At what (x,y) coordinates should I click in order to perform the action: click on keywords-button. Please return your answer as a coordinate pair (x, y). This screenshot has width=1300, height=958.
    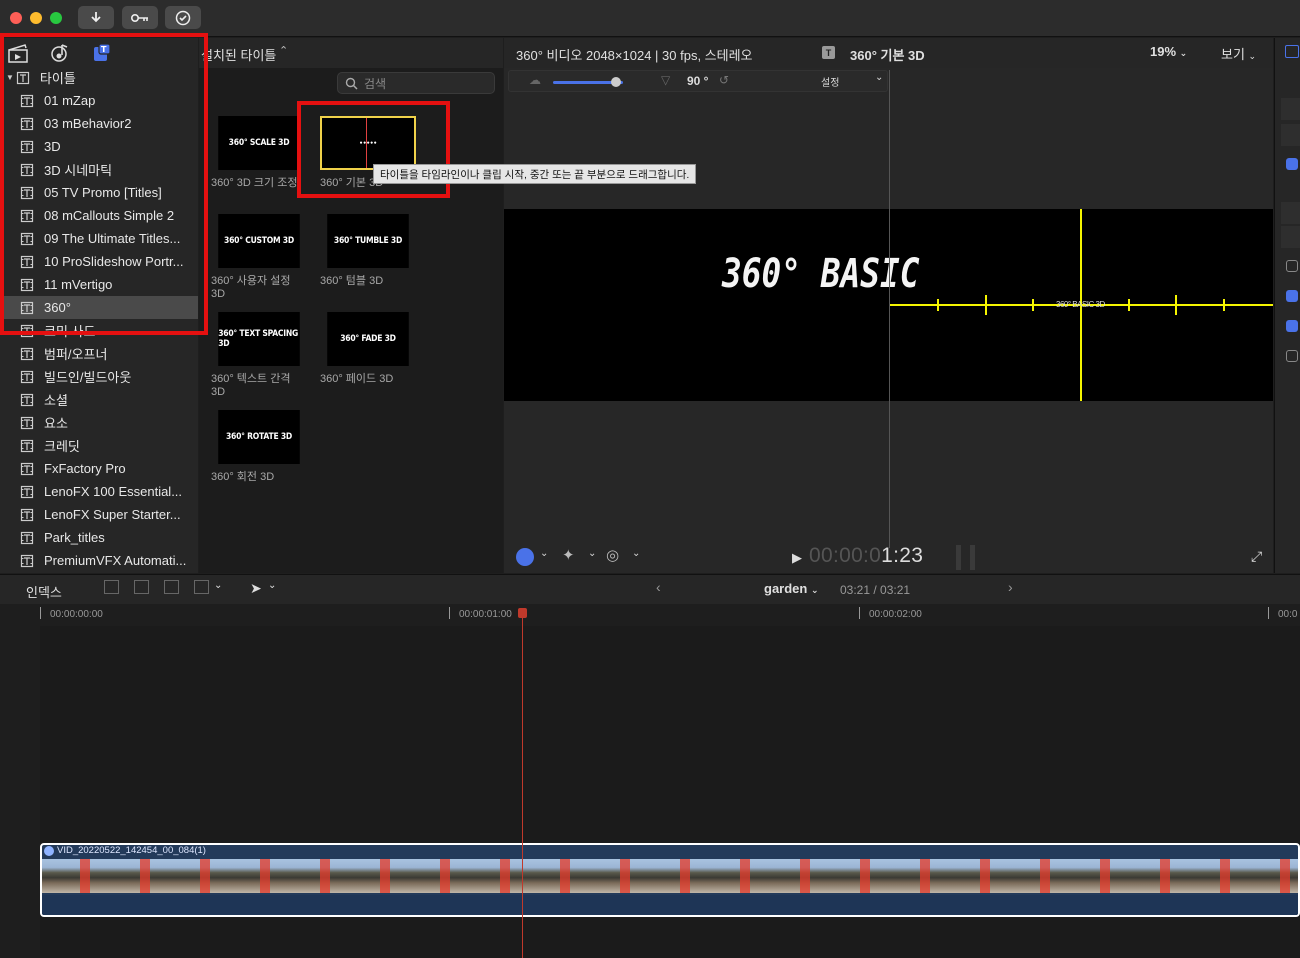
    Looking at the image, I should click on (140, 17).